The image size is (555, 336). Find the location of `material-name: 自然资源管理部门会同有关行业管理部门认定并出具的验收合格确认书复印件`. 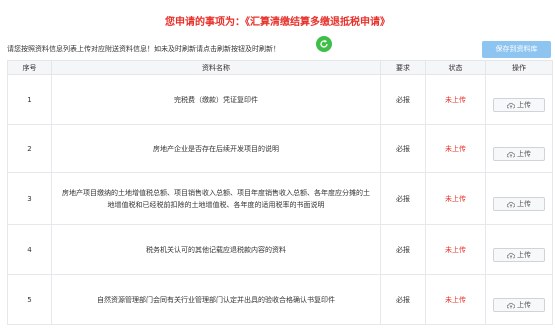

material-name: 自然资源管理部门会同有关行业管理部门认定并出具的验收合格确认书复印件 is located at coordinates (216, 299).